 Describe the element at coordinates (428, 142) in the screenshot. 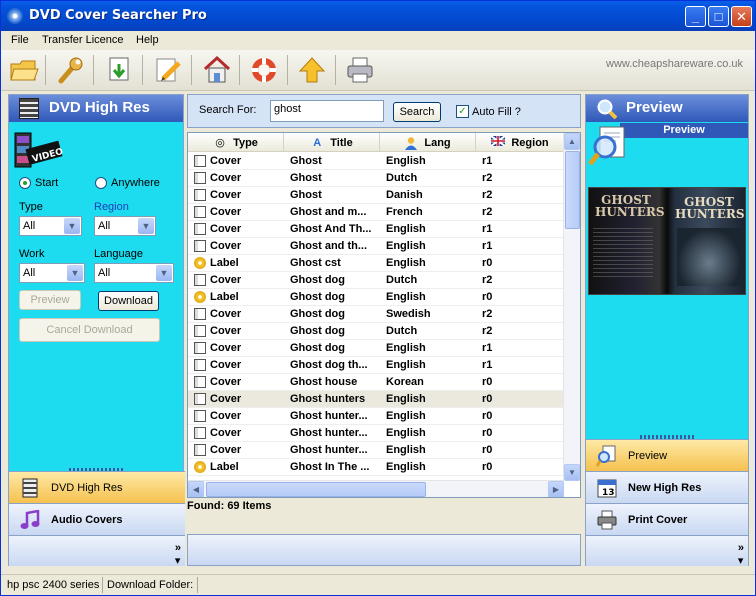

I see `column-lang: Lang` at that location.